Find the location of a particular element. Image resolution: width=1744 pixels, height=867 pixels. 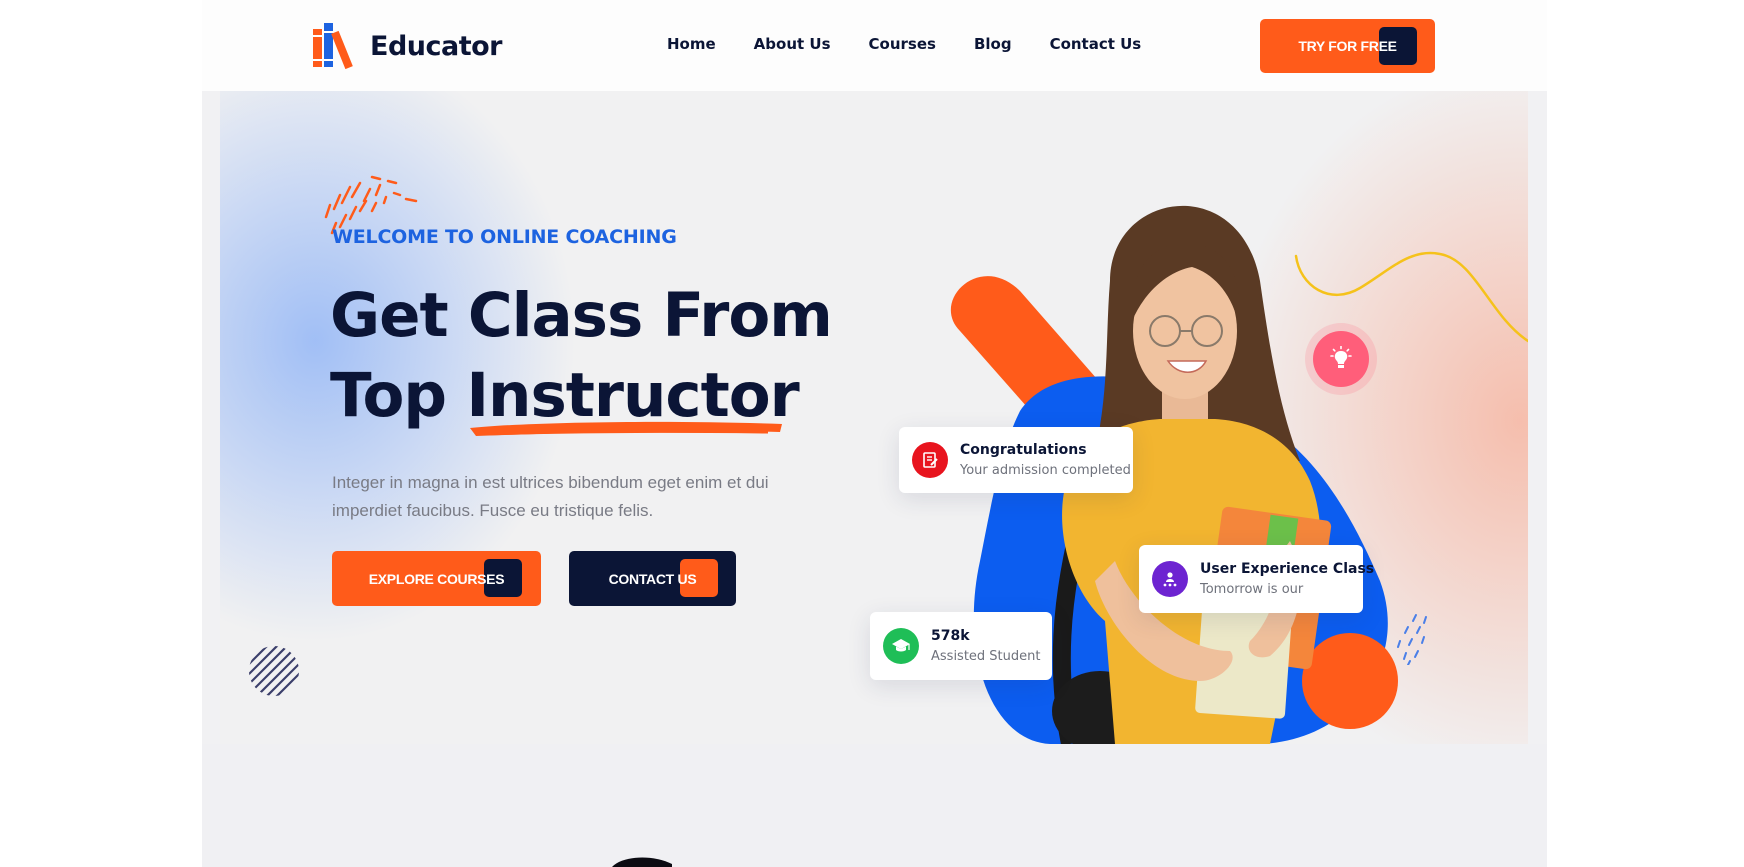

ux-class-title: User Experience Class is located at coordinates (1287, 569).